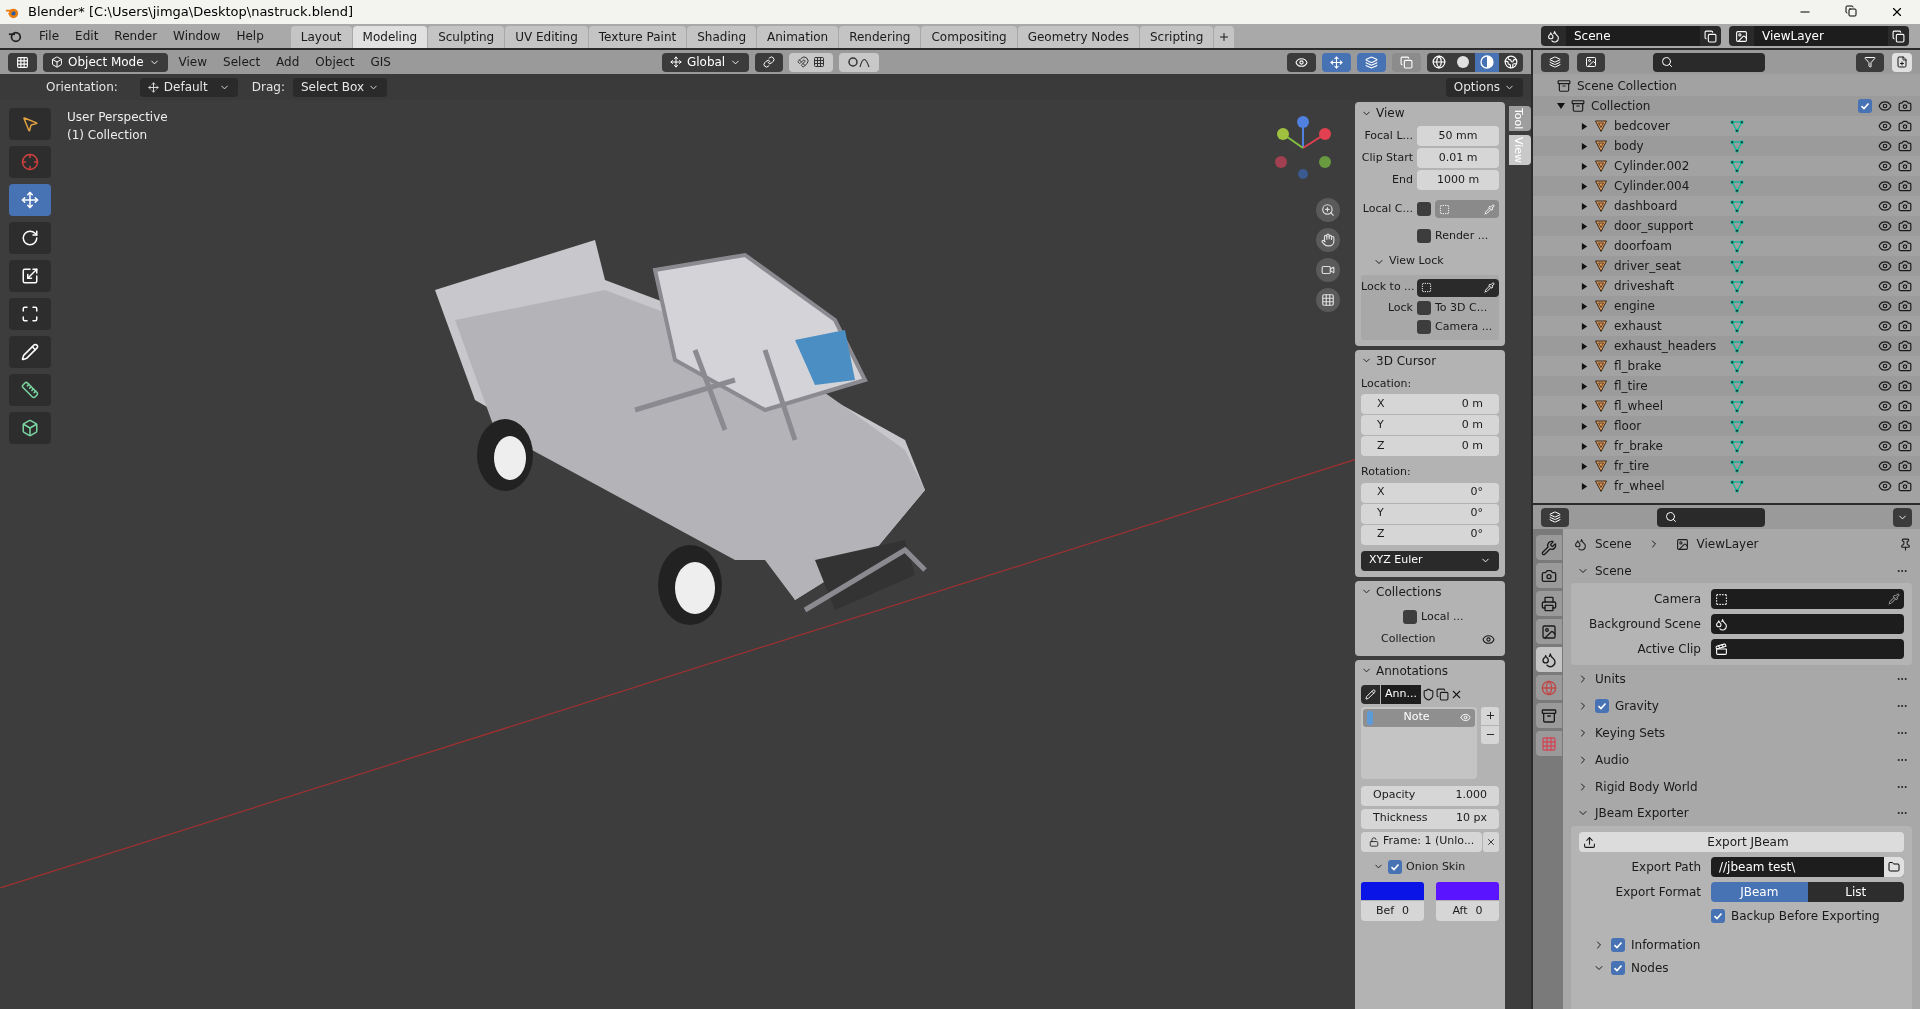 The height and width of the screenshot is (1009, 1920). What do you see at coordinates (1430, 446) in the screenshot?
I see `number-field: Z 0 m` at bounding box center [1430, 446].